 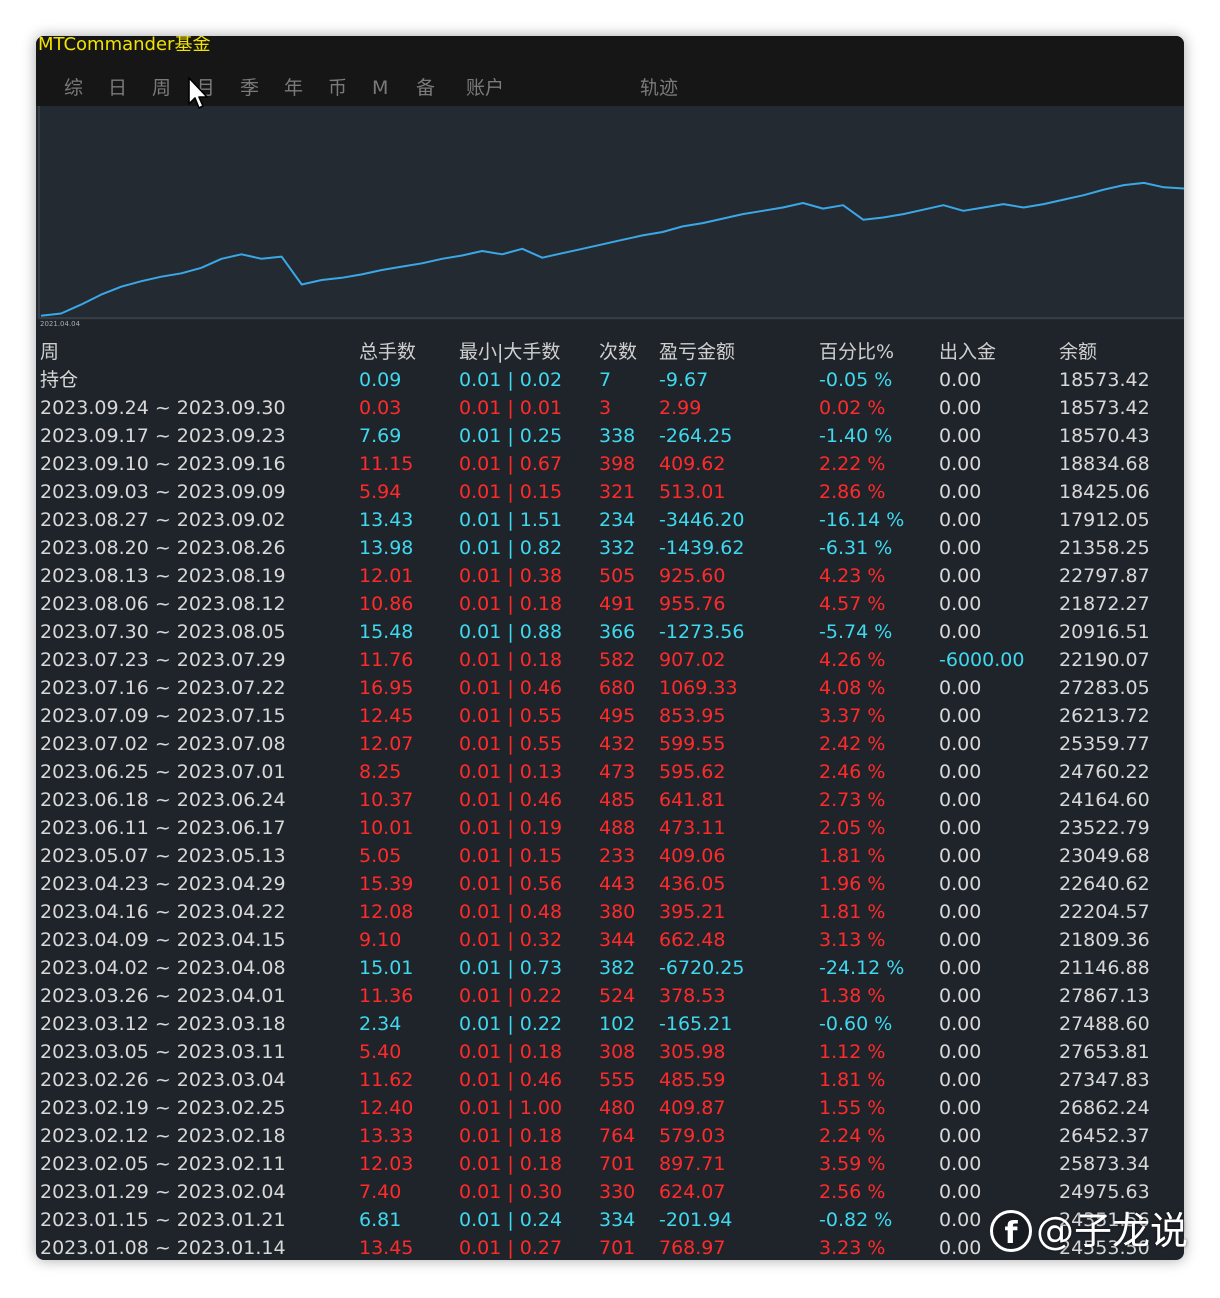 I want to click on header-pnl: 盈亏金额, so click(x=697, y=352).